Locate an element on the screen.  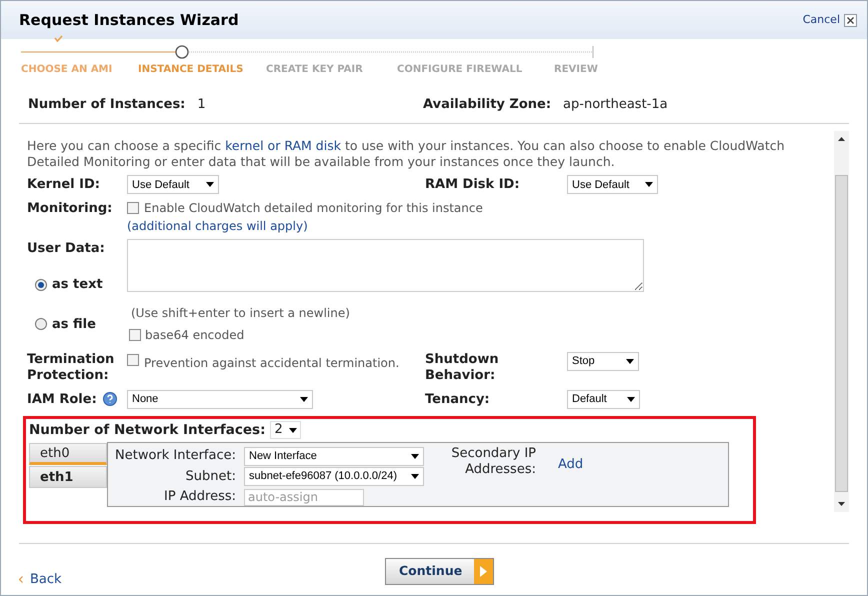
back-link: Back is located at coordinates (202, 580).